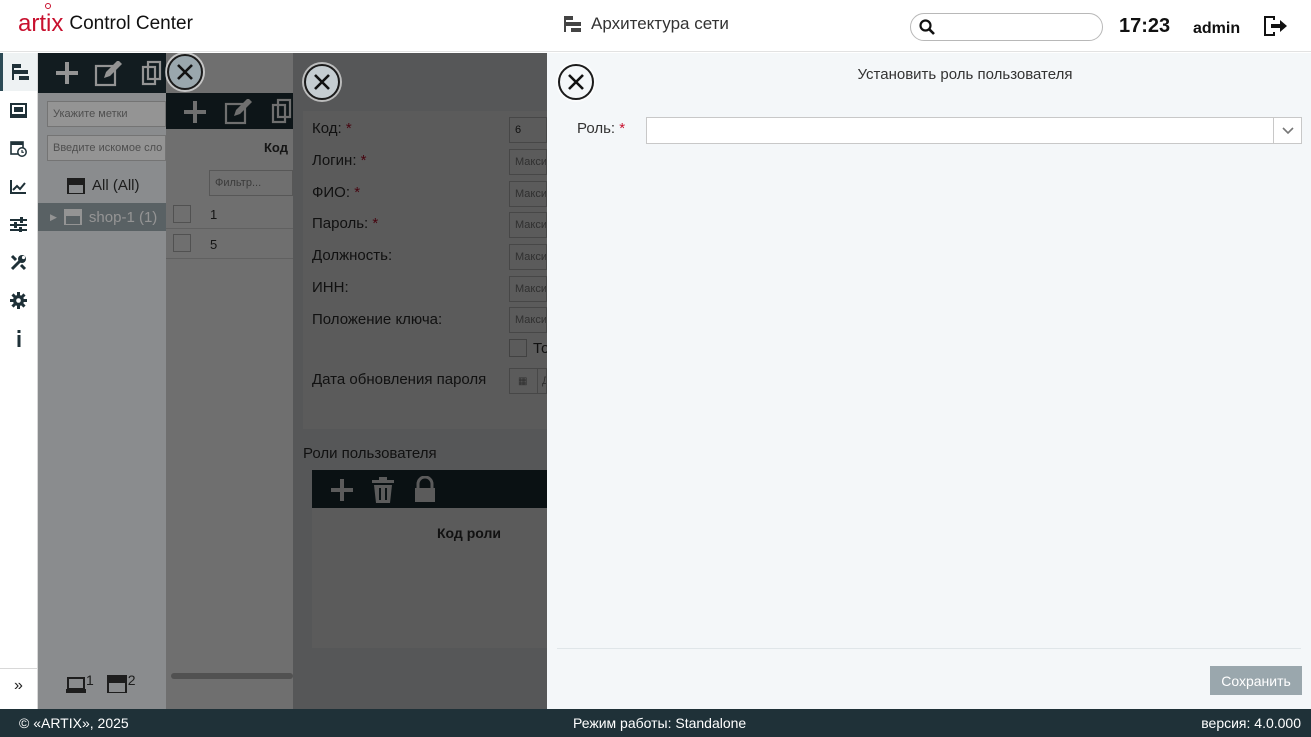 The image size is (1311, 737). Describe the element at coordinates (19, 381) in the screenshot. I see `sidebar: »` at that location.